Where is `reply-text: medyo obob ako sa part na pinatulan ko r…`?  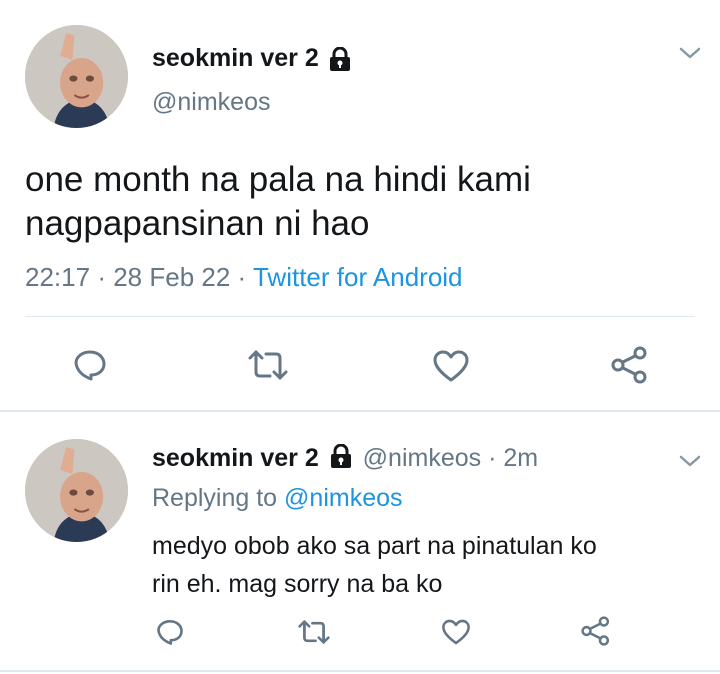
reply-text: medyo obob ako sa part na pinatulan ko r… is located at coordinates (374, 565).